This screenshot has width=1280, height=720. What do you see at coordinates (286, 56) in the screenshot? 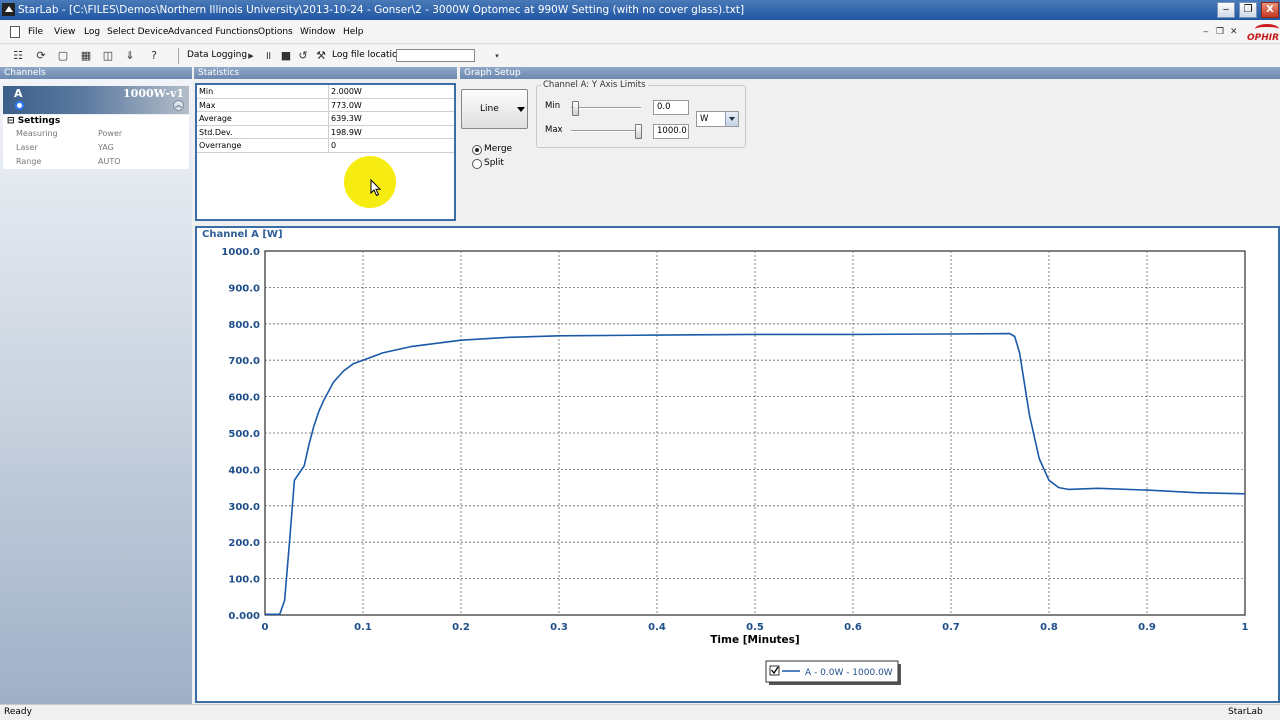
I see `stop-icon: ■` at bounding box center [286, 56].